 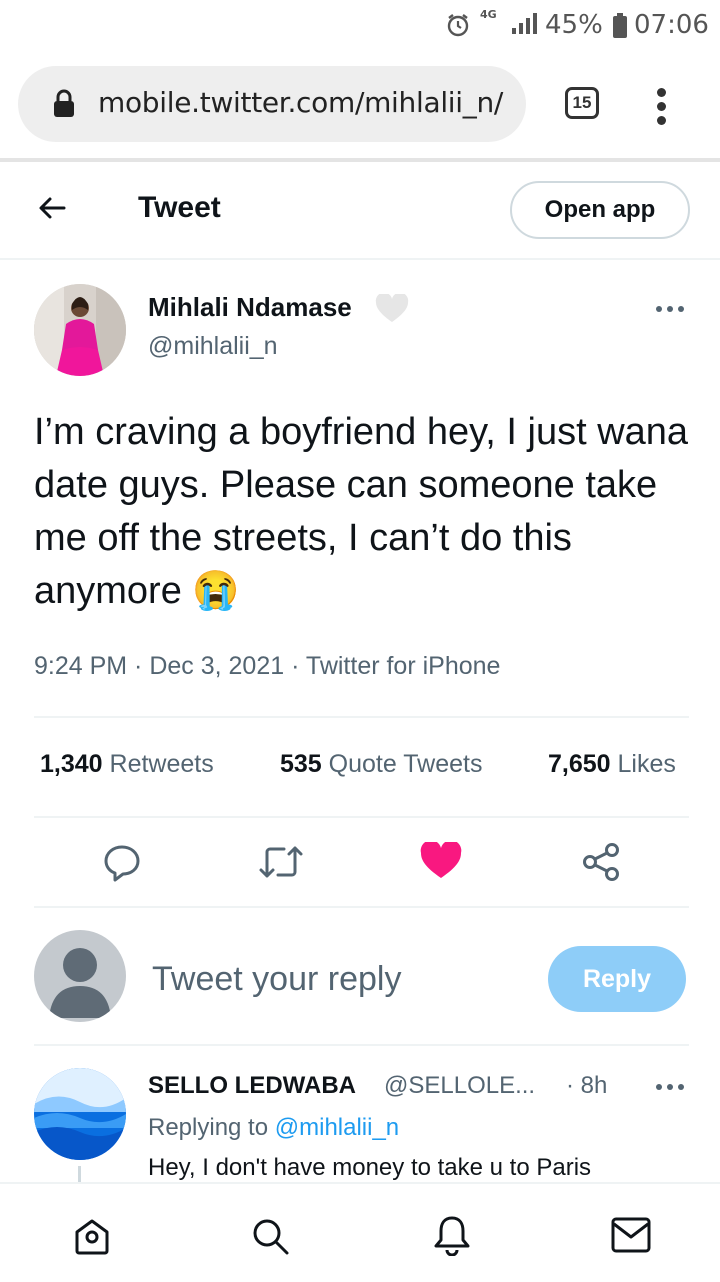 I want to click on network-type: 4G, so click(x=488, y=14).